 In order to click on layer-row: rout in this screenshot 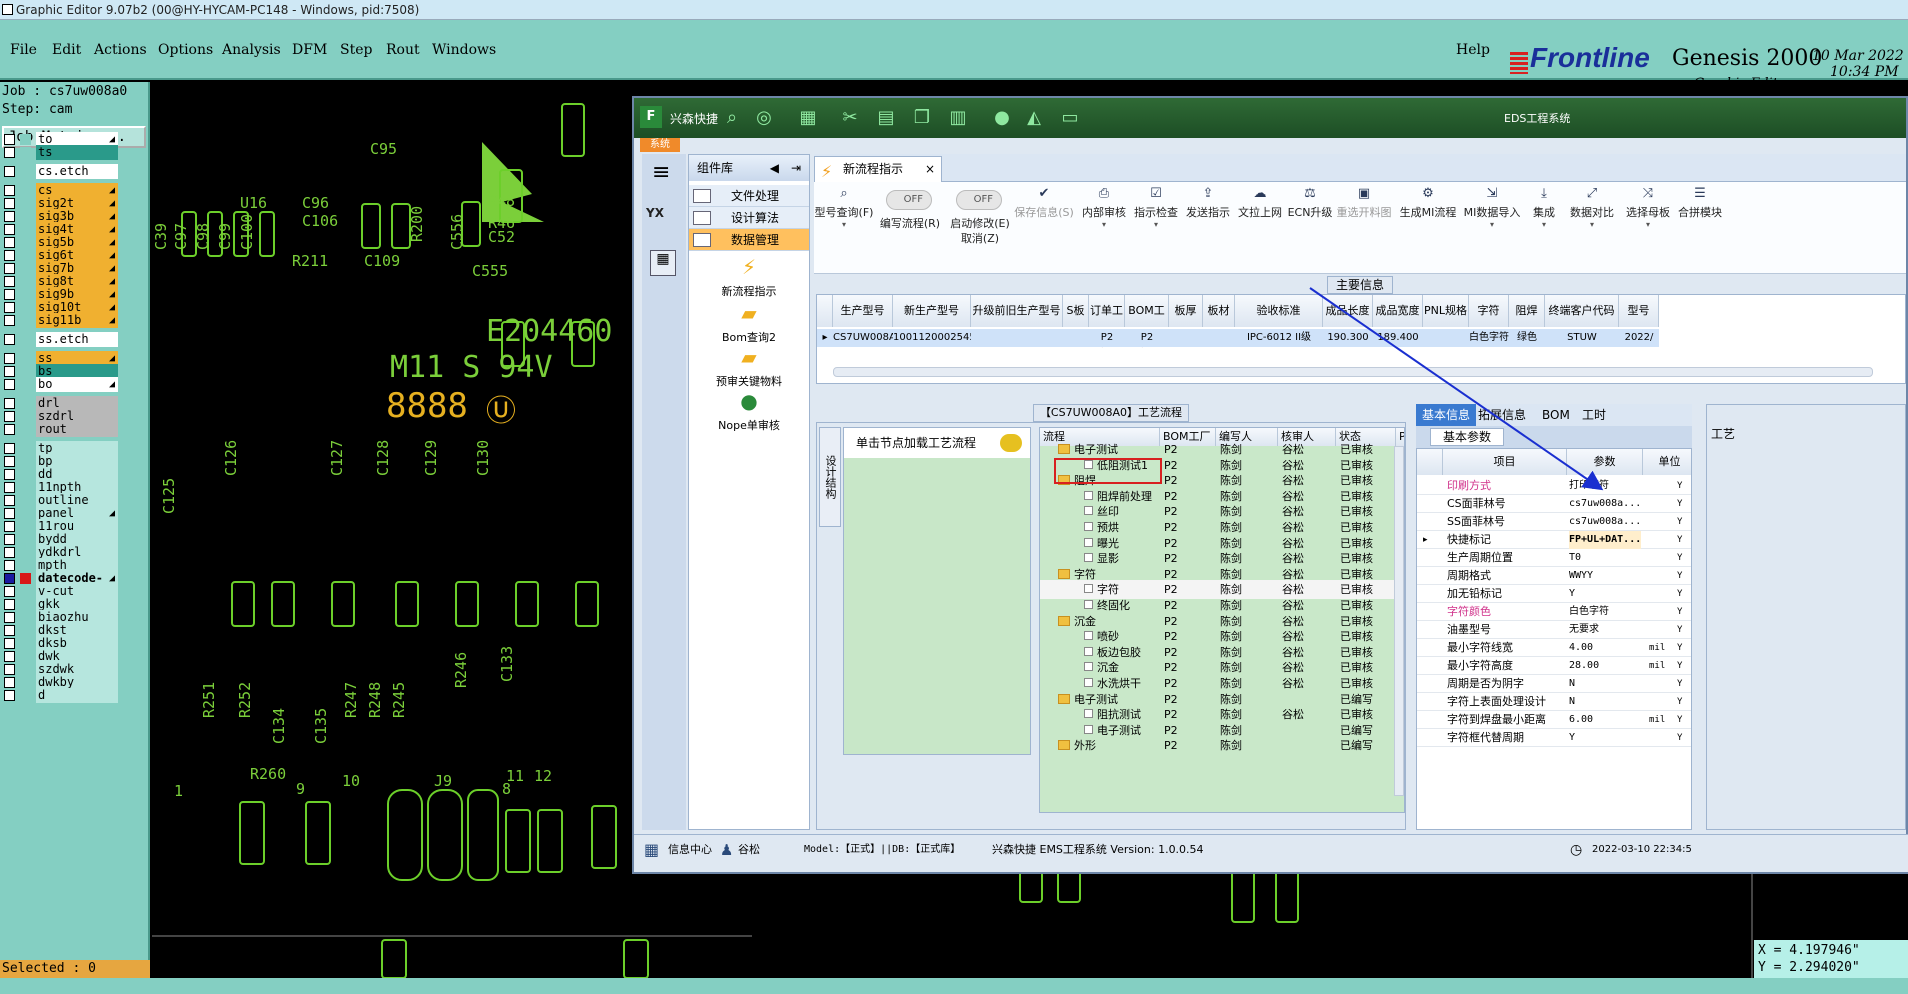, I will do `click(60, 429)`.